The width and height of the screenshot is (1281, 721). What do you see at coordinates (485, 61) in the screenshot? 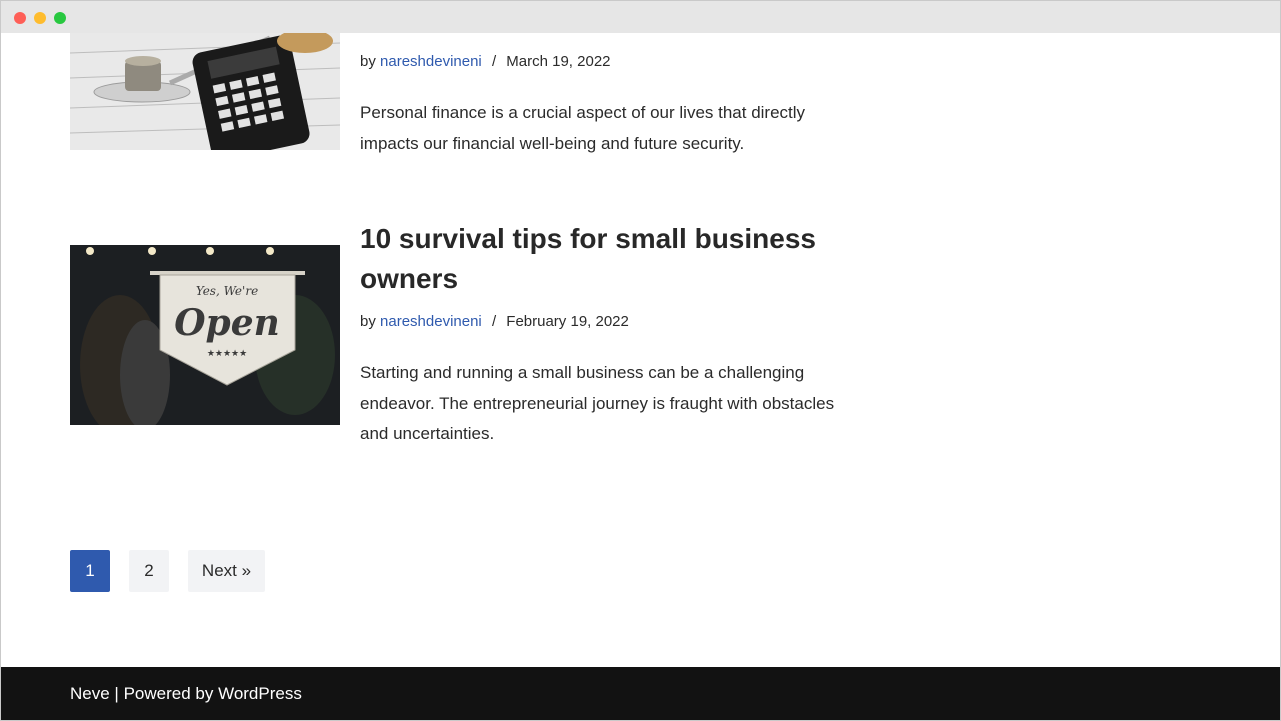
I see `post-meta: by nareshdevineni / March 19, 2022` at bounding box center [485, 61].